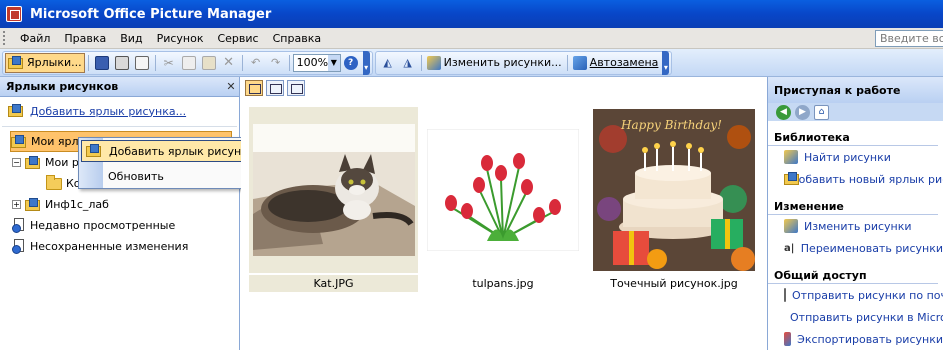 This screenshot has width=943, height=350. I want to click on autocorrect-button: Автозамена, so click(616, 63).